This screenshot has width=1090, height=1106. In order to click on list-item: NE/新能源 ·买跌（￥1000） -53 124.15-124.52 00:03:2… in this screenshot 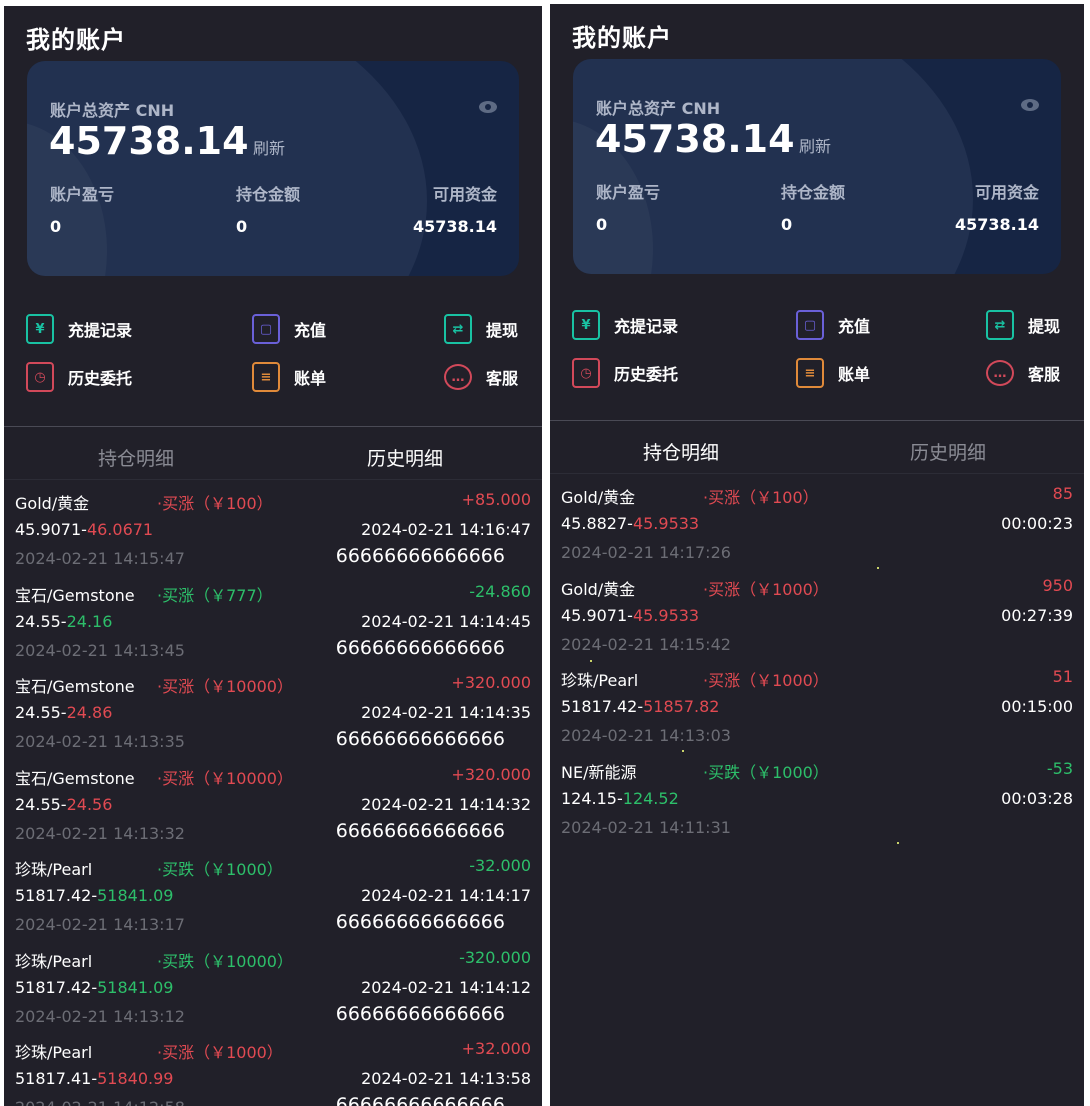, I will do `click(817, 797)`.